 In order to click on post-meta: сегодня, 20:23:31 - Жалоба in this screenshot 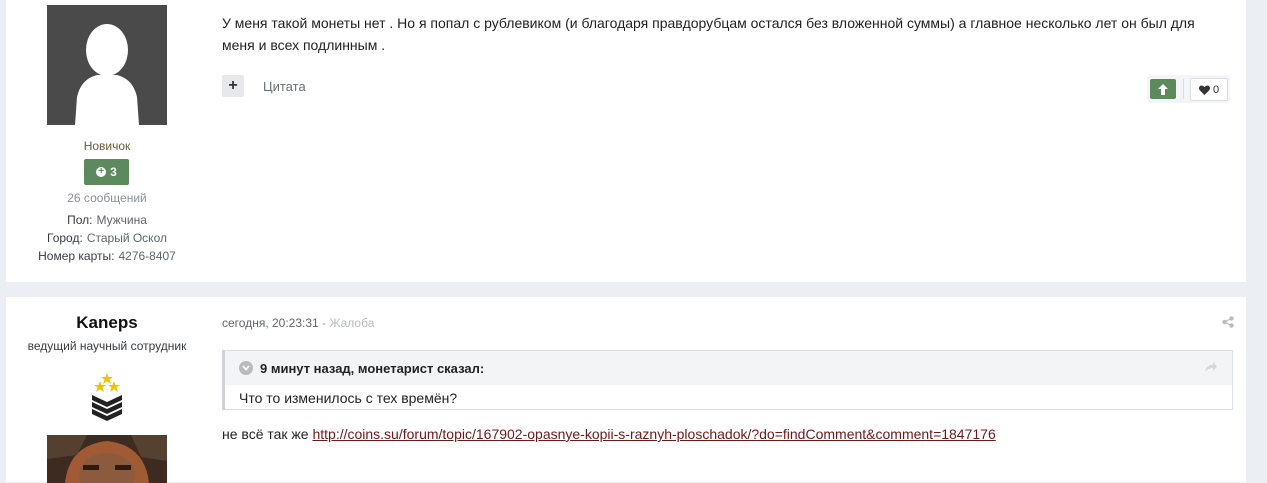, I will do `click(298, 323)`.